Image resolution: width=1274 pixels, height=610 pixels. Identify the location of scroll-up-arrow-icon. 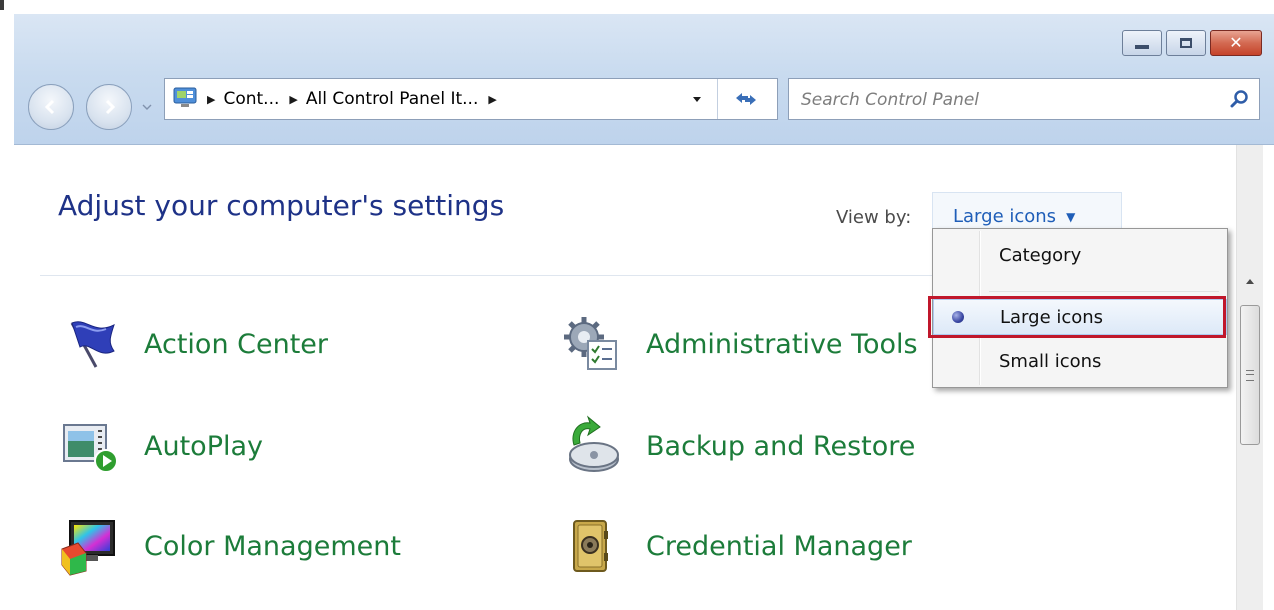
(1250, 281).